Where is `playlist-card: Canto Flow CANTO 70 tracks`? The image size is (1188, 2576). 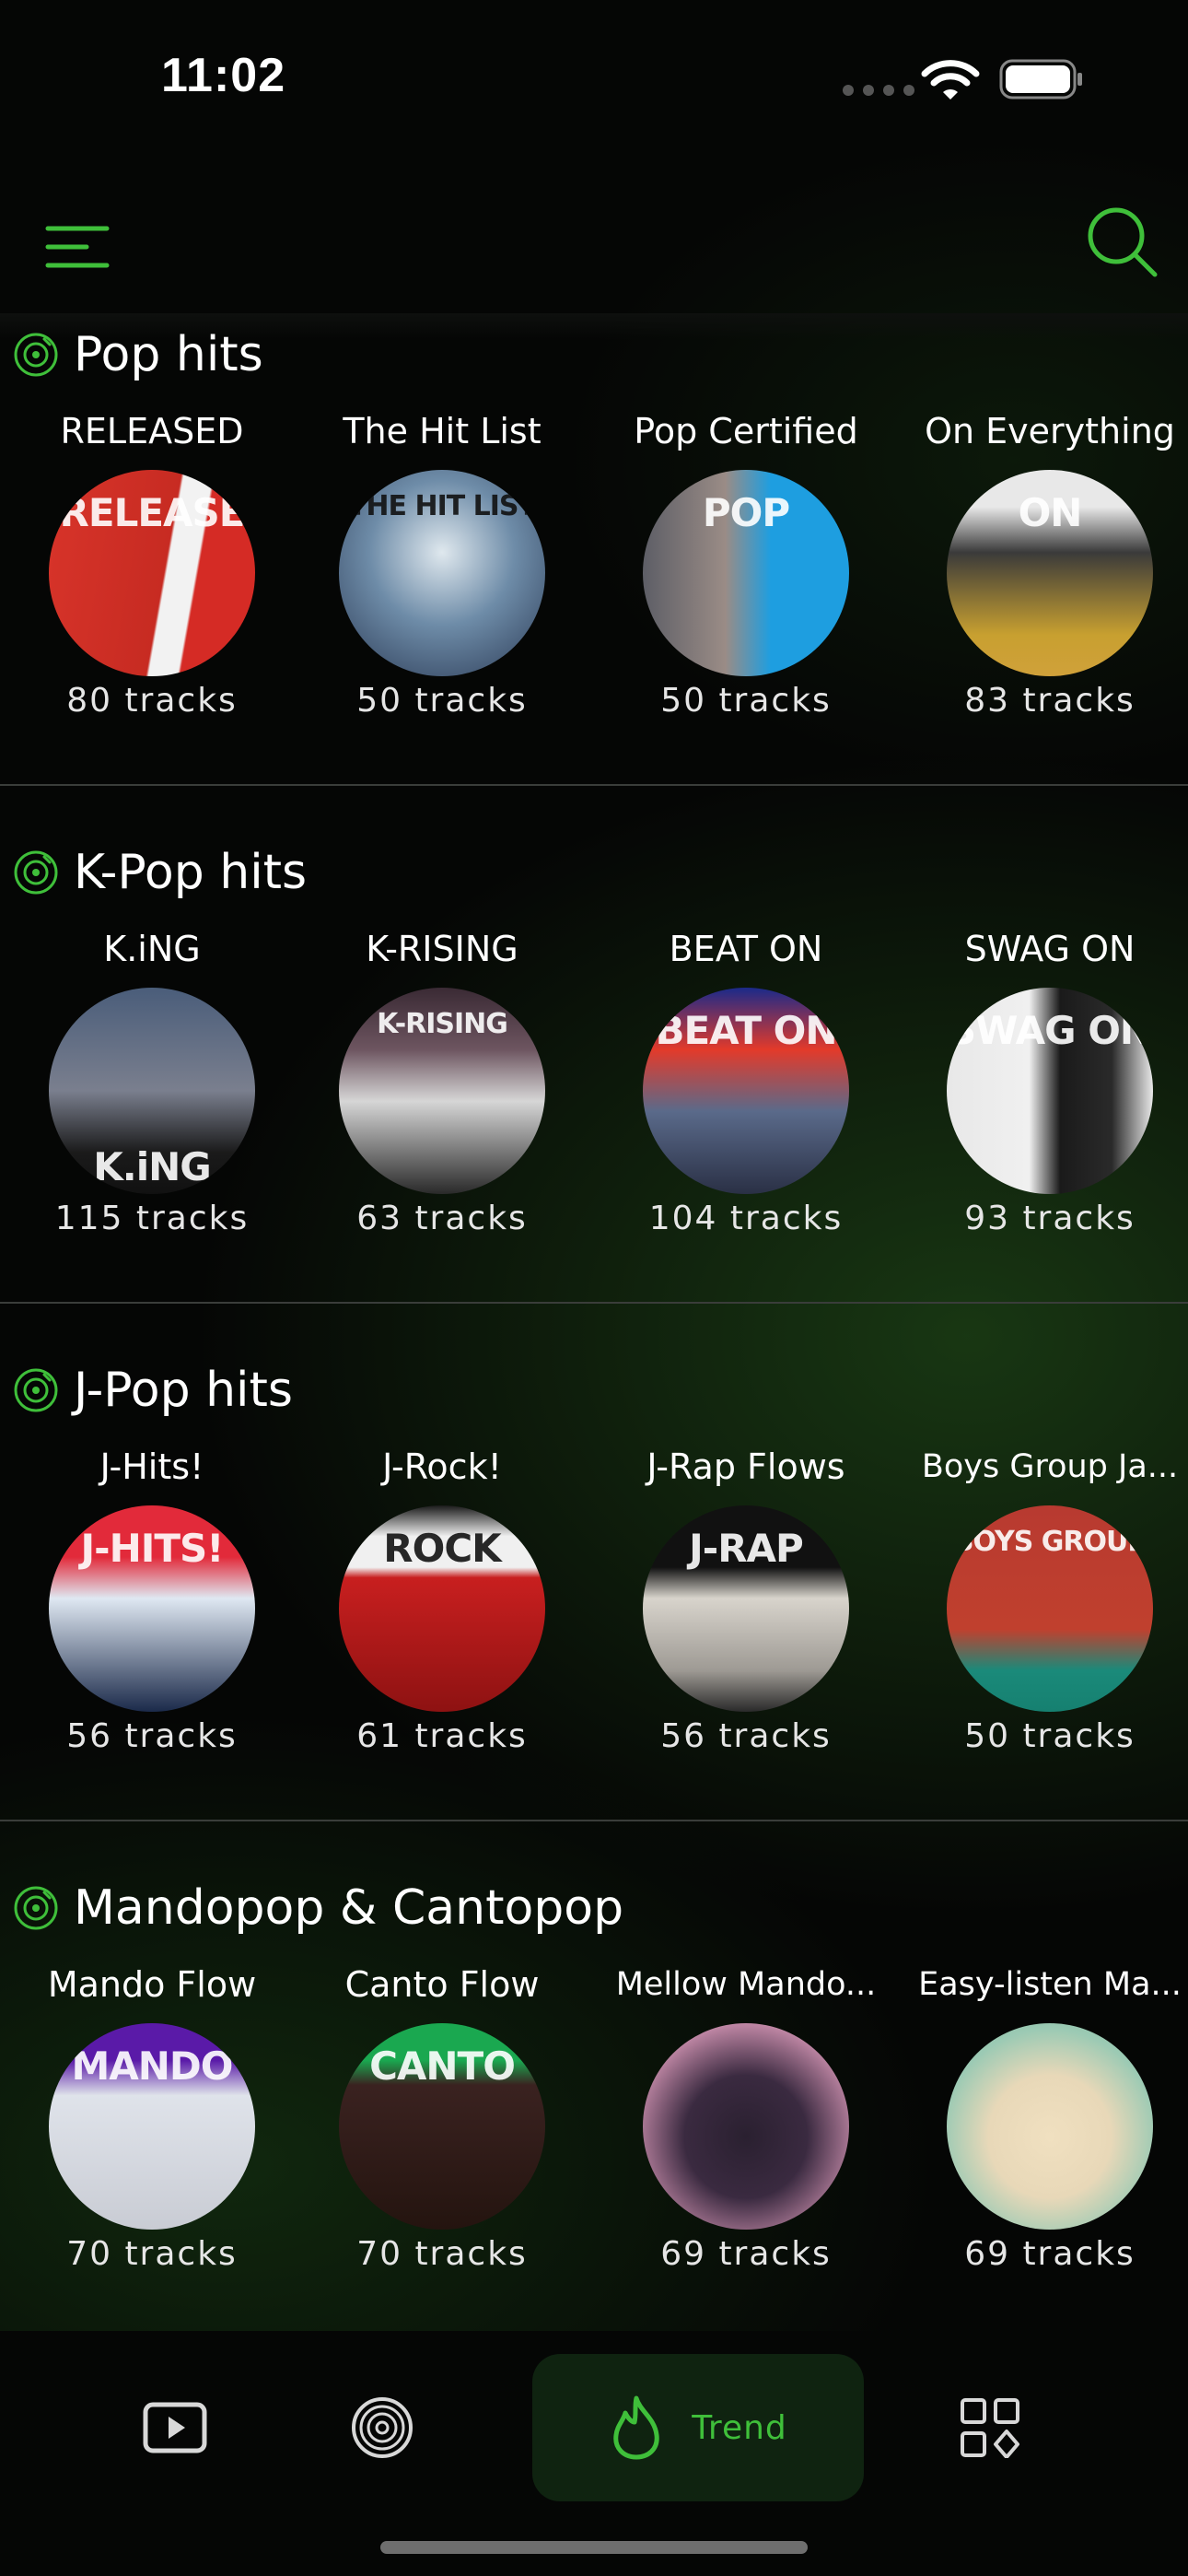 playlist-card: Canto Flow CANTO 70 tracks is located at coordinates (442, 2116).